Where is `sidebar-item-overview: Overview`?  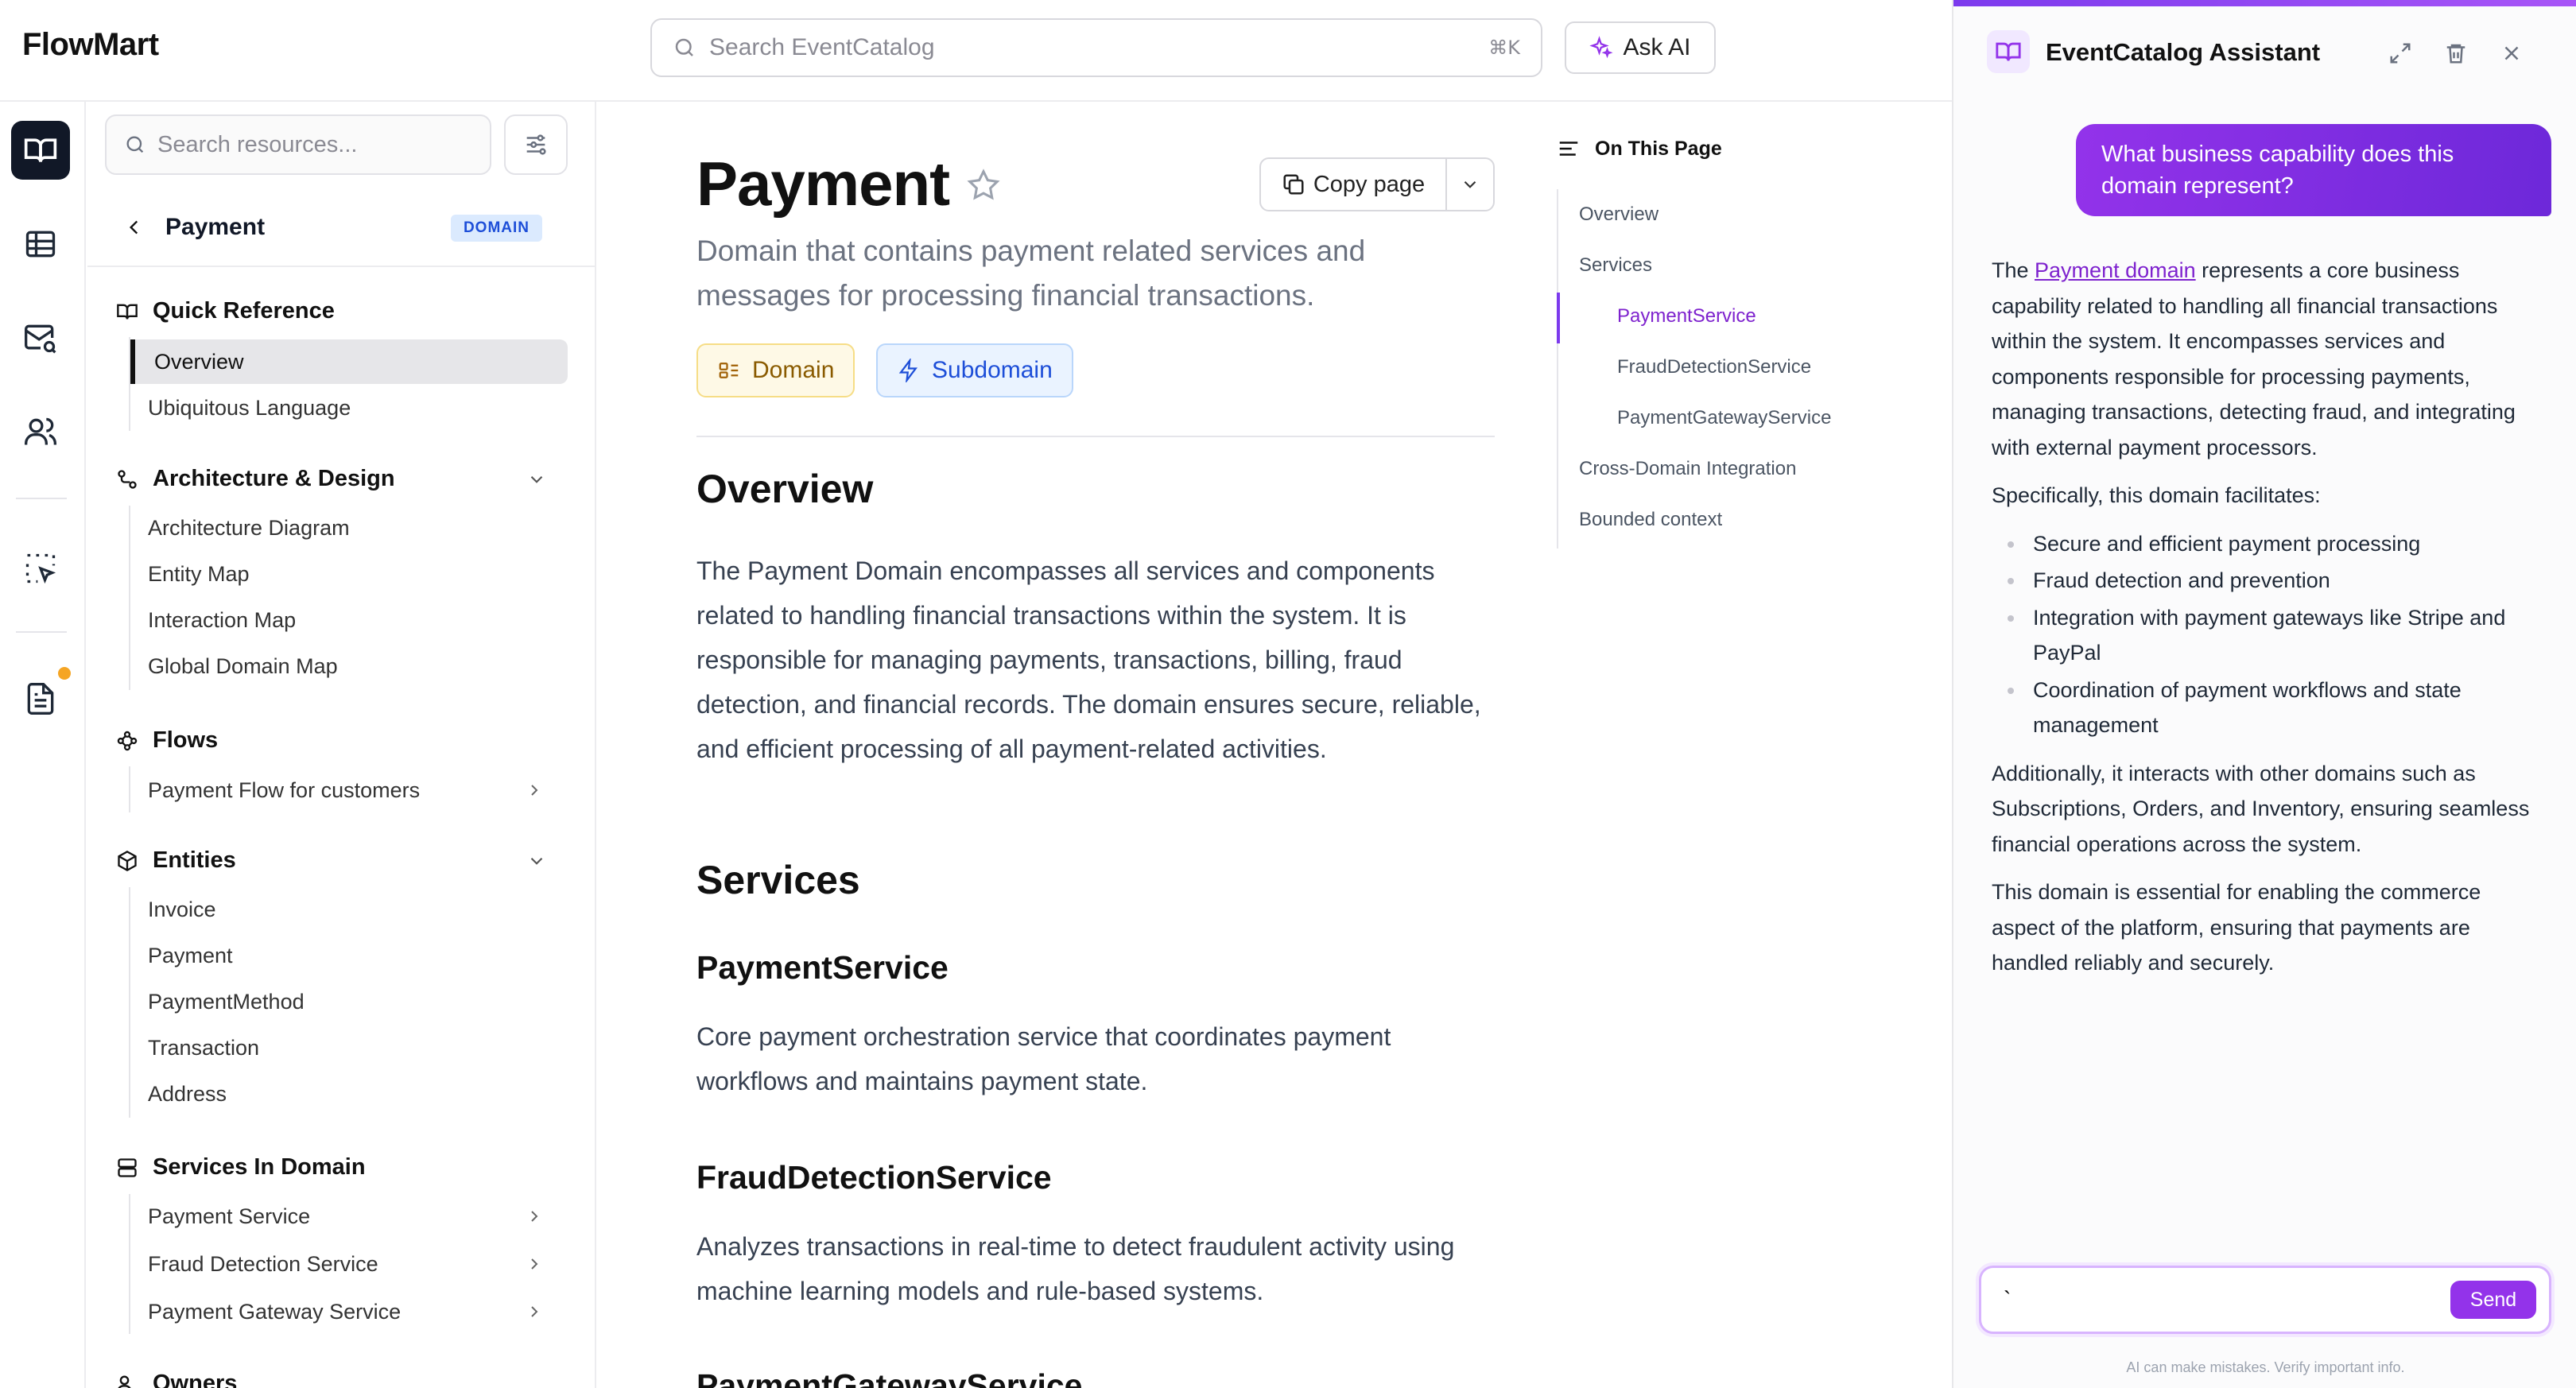 sidebar-item-overview: Overview is located at coordinates (349, 361).